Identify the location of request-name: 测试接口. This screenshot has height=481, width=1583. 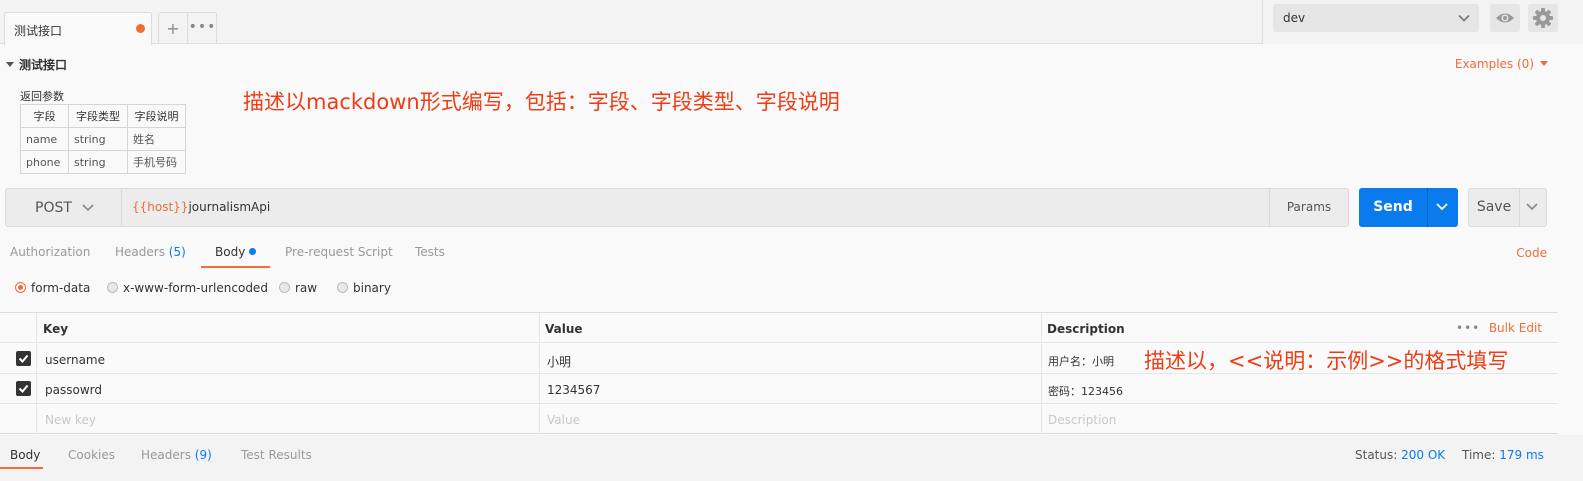
(36, 64).